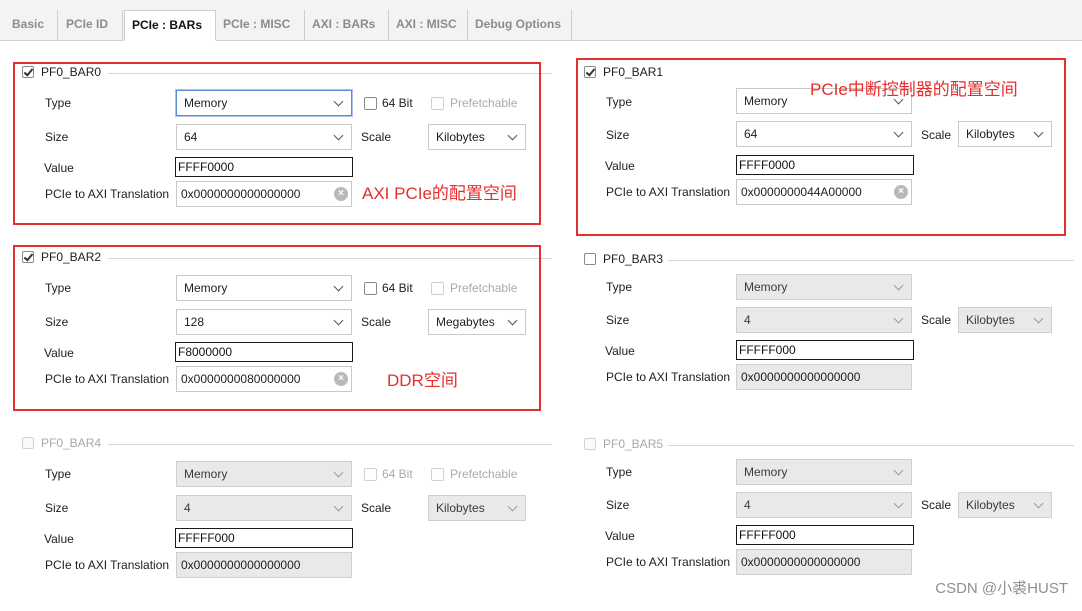  Describe the element at coordinates (824, 320) in the screenshot. I see `bar3-size-select: 4` at that location.